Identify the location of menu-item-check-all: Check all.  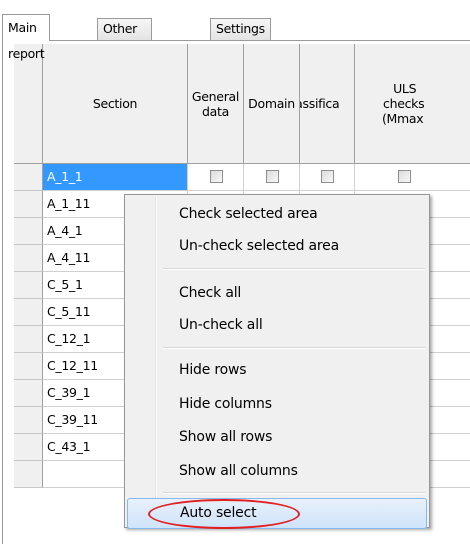
(277, 293).